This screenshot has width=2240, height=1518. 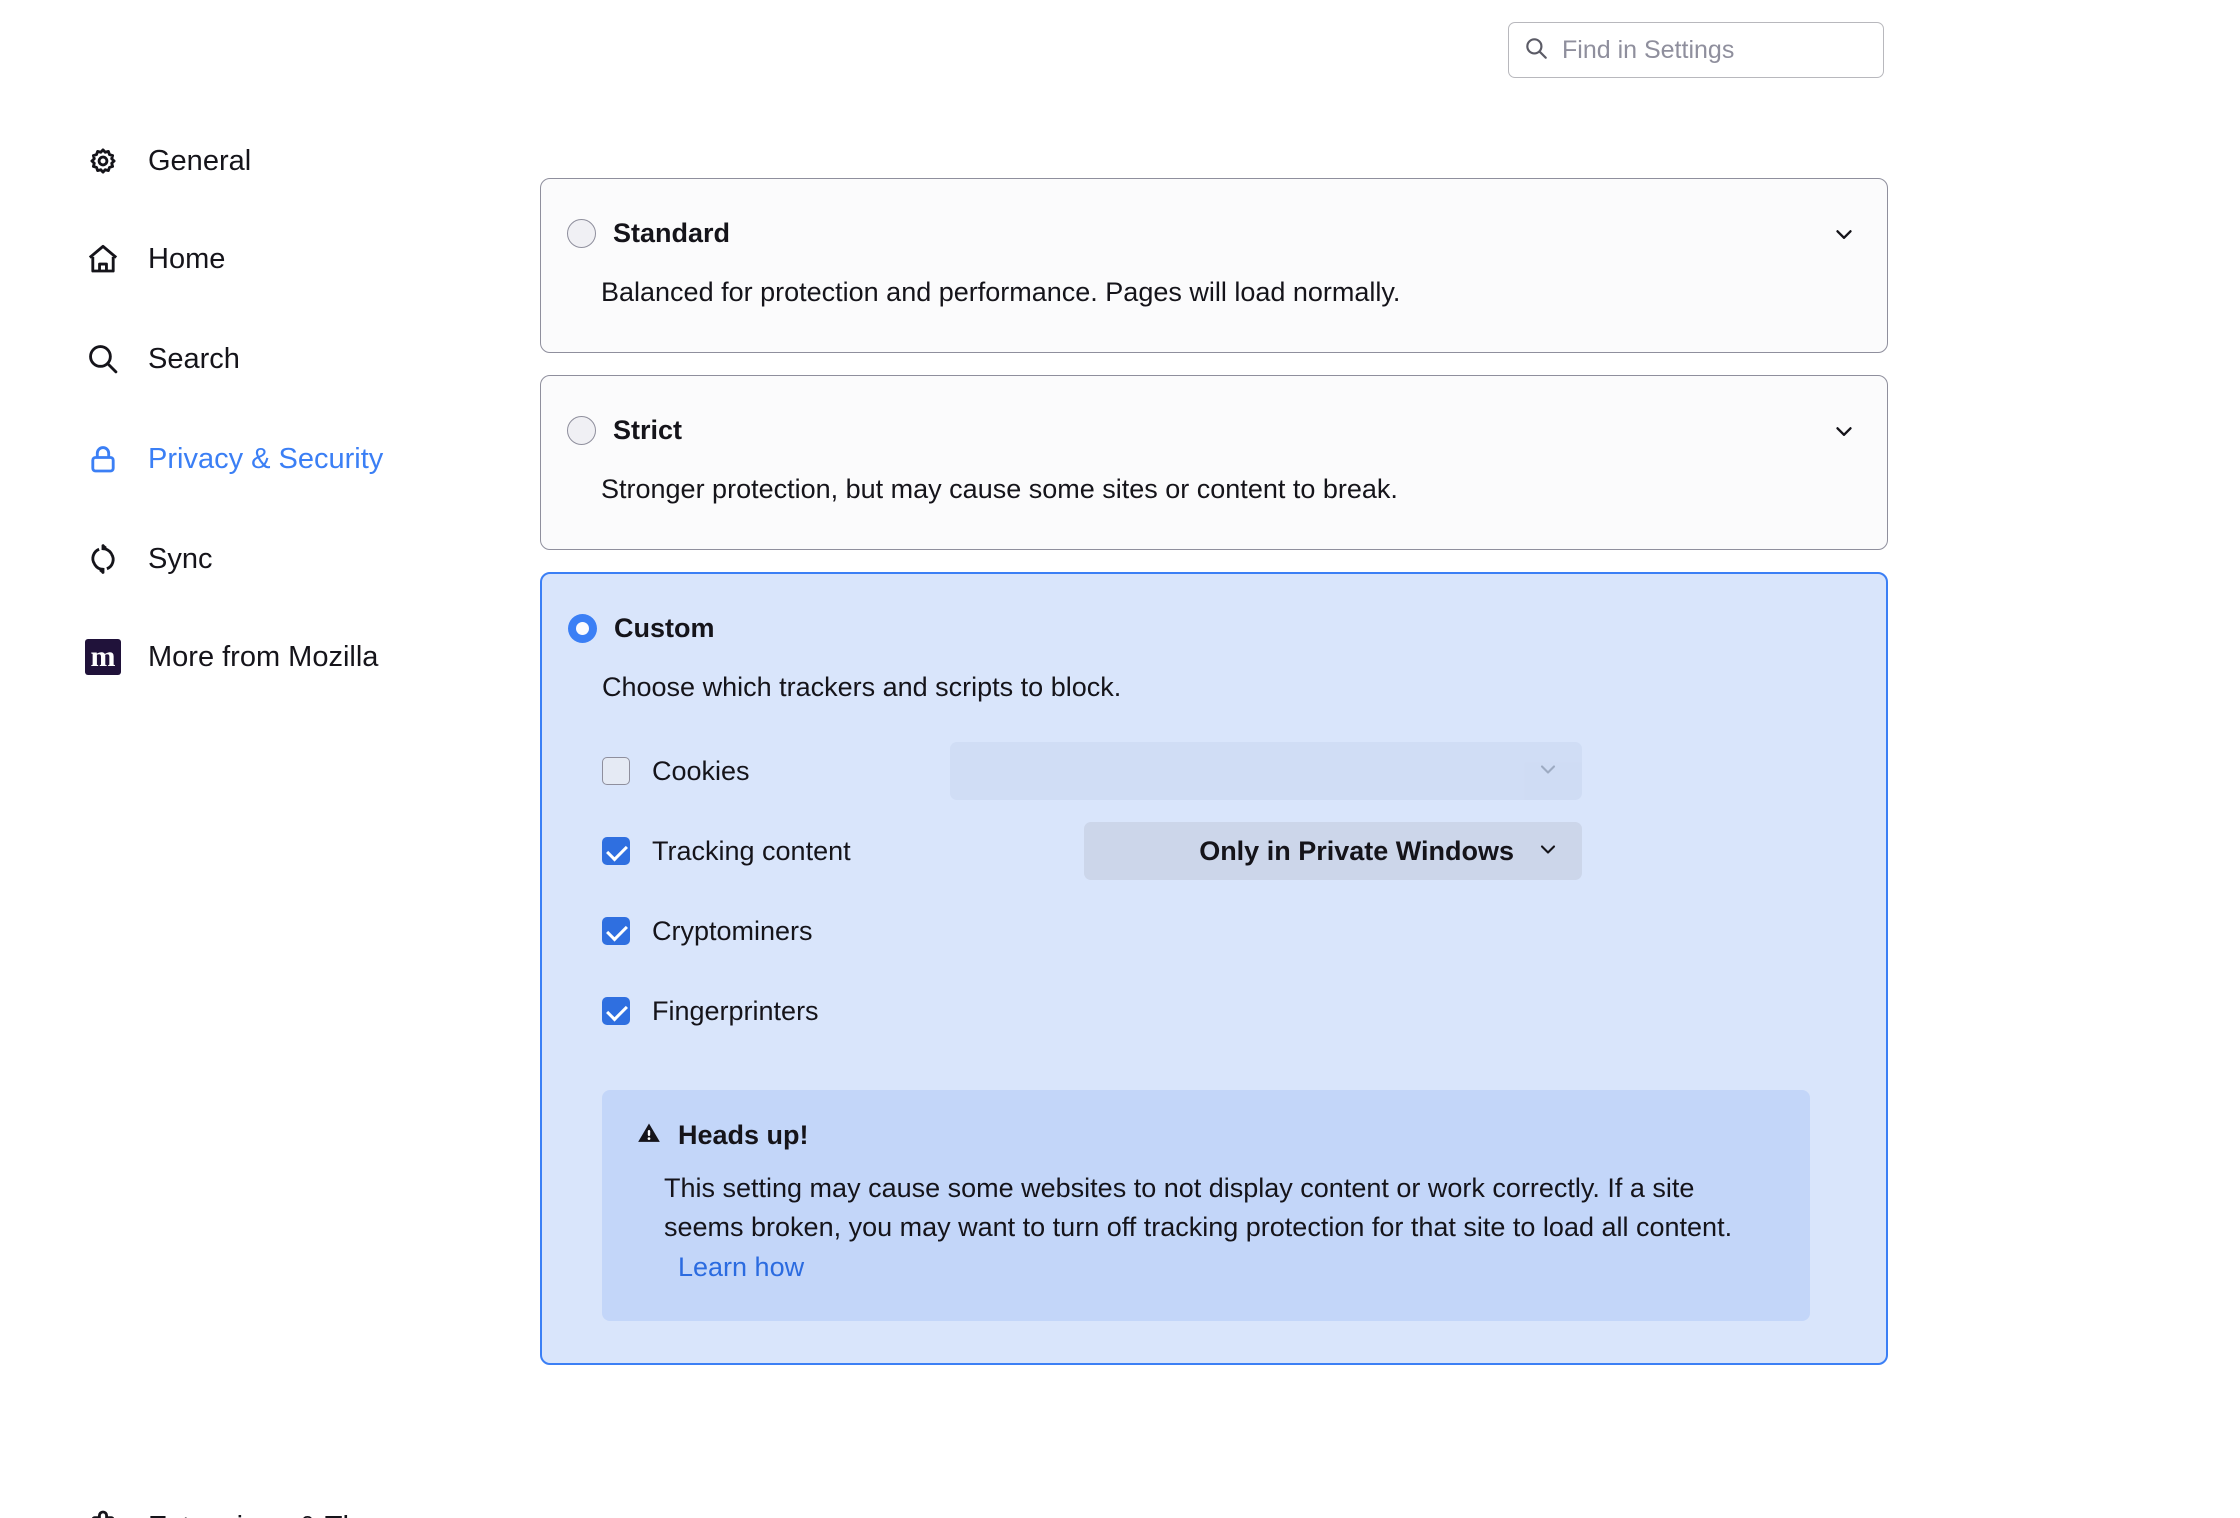 I want to click on radio-custom, so click(x=582, y=628).